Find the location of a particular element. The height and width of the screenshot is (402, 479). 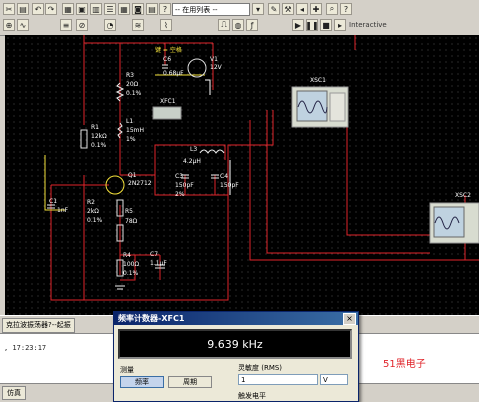

list-icon: ☰ is located at coordinates (110, 9).